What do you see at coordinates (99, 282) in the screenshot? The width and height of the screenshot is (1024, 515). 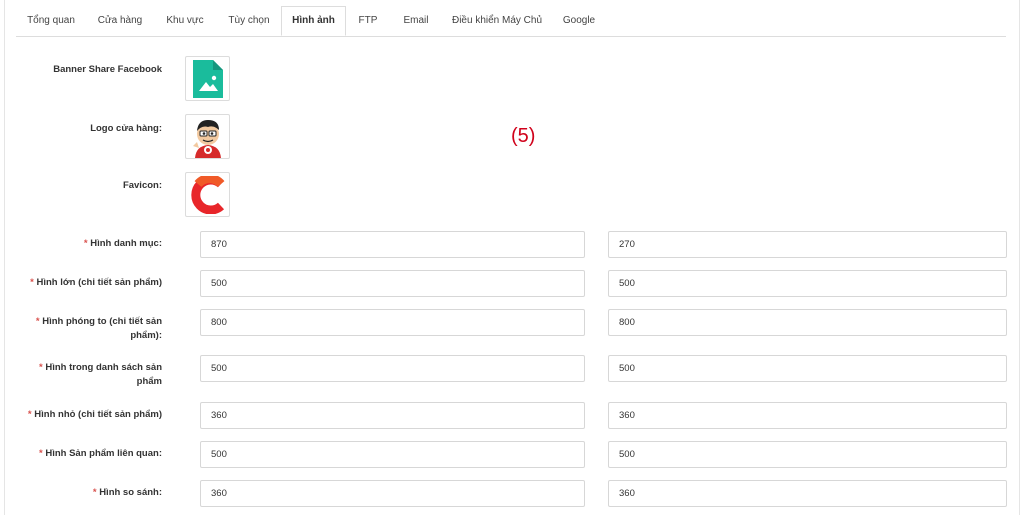 I see `size-label-text: Hình lớn (chi tiết sản phẩm)` at bounding box center [99, 282].